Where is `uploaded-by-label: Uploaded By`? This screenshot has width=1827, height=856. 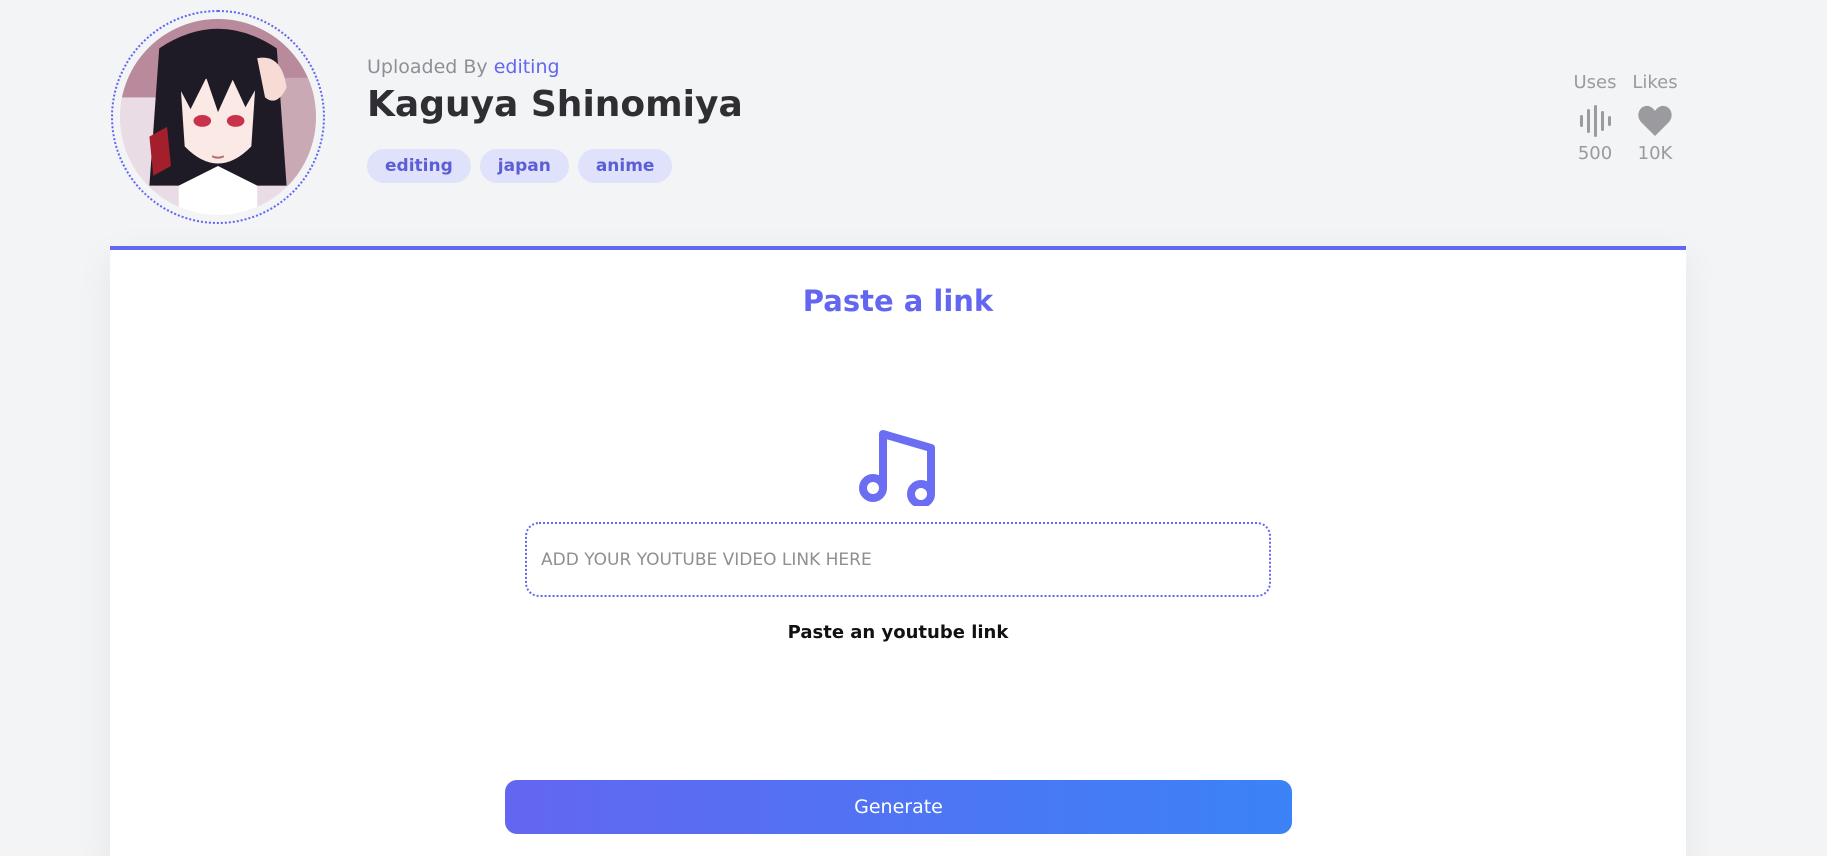 uploaded-by-label: Uploaded By is located at coordinates (427, 67).